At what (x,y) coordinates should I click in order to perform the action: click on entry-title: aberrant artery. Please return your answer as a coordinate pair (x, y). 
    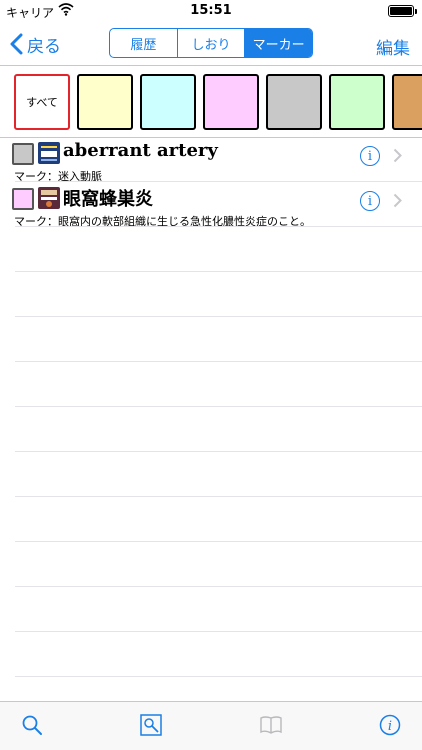
    Looking at the image, I should click on (140, 150).